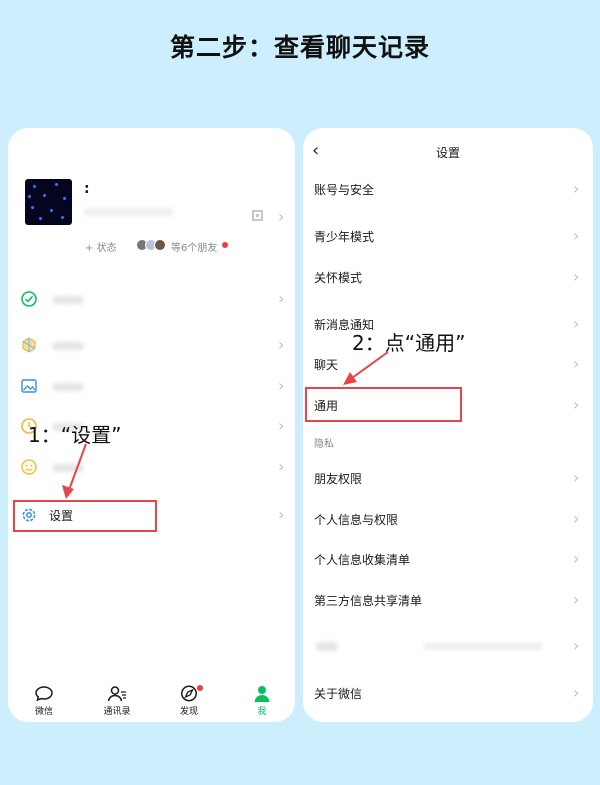 Image resolution: width=600 pixels, height=785 pixels. I want to click on tab-discover: 发现, so click(189, 699).